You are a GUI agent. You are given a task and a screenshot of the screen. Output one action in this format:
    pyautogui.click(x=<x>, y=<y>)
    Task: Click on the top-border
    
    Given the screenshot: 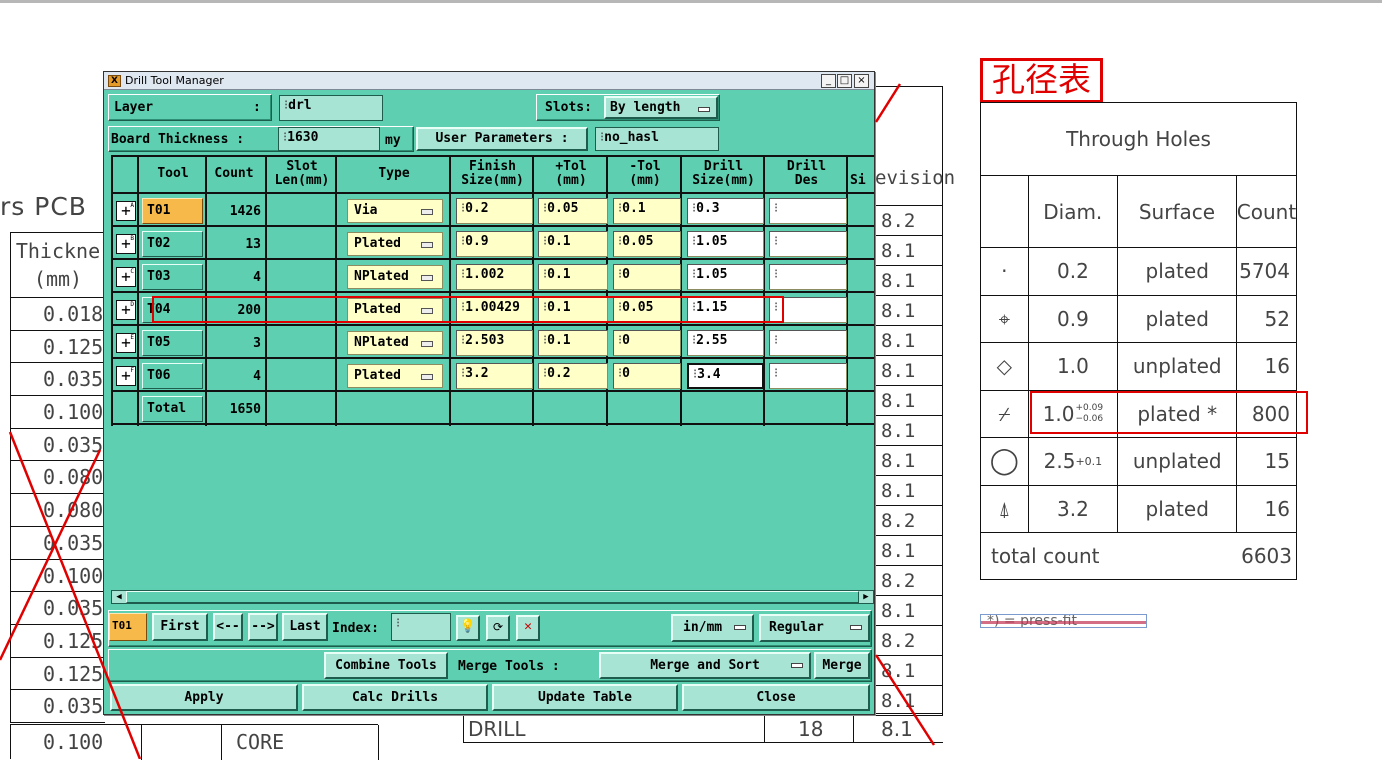 What is the action you would take?
    pyautogui.click(x=691, y=1)
    